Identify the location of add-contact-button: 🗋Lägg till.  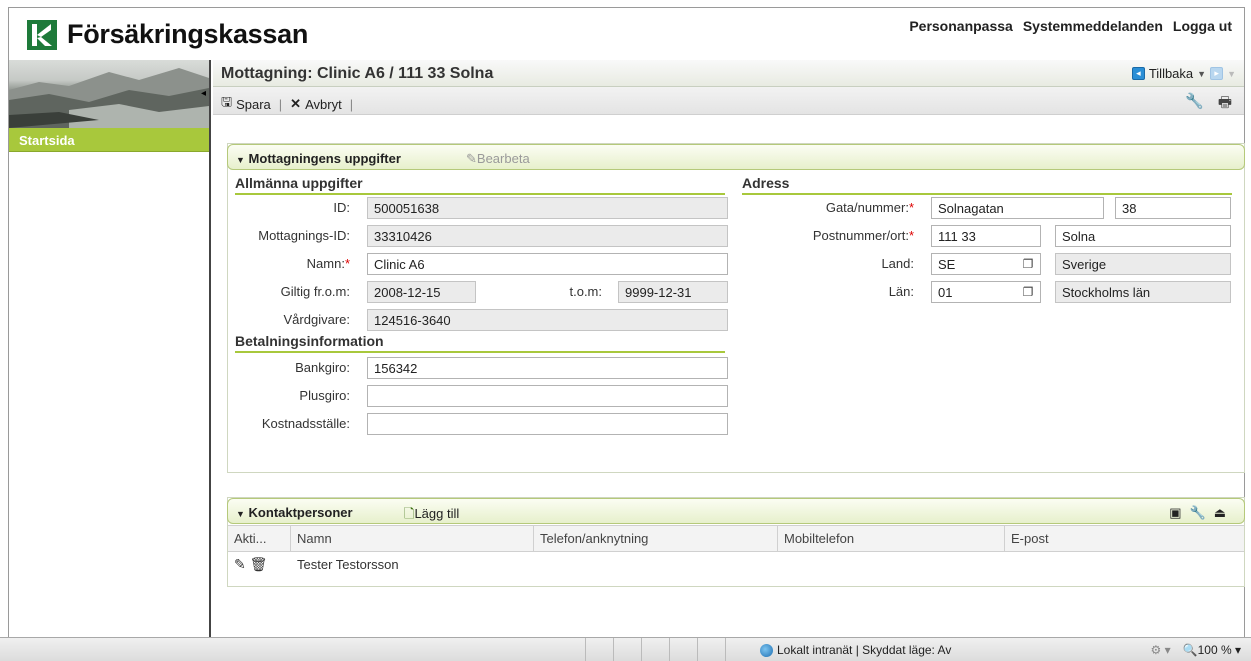
(431, 516).